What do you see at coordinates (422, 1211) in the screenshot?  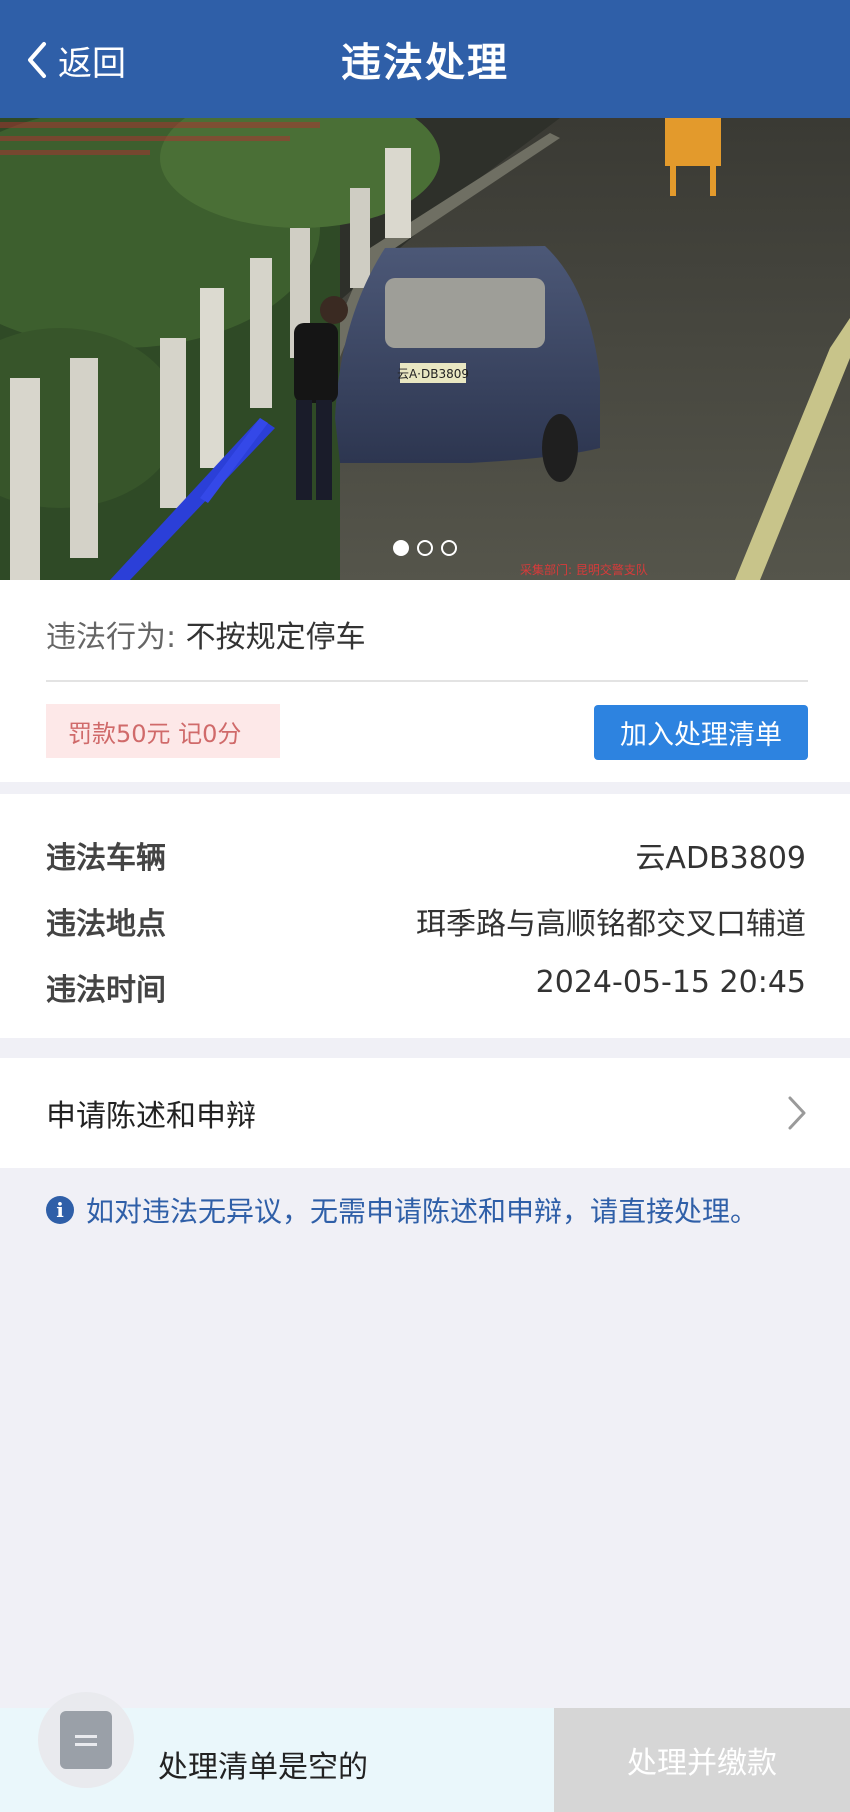 I see `notice-text: 如对违法无异议，无需申请陈述和申辩，请直接处理。` at bounding box center [422, 1211].